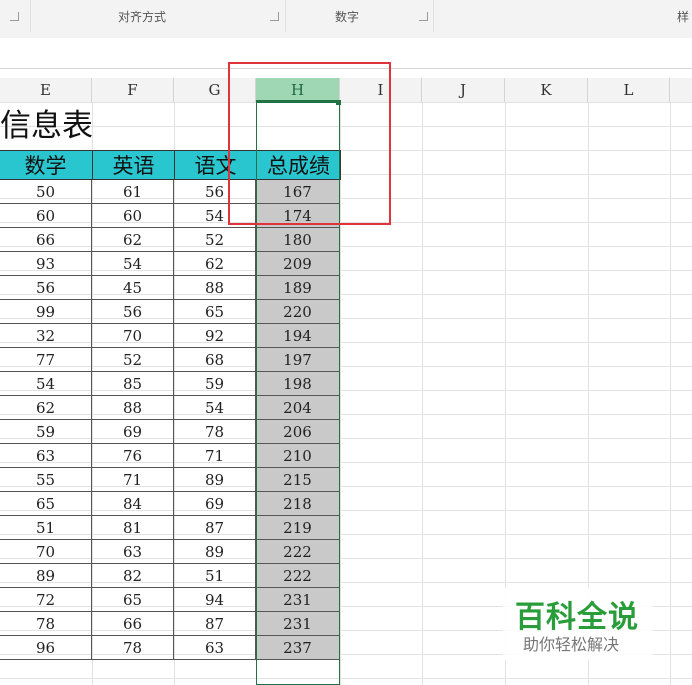  I want to click on score-cell: 84, so click(133, 504).